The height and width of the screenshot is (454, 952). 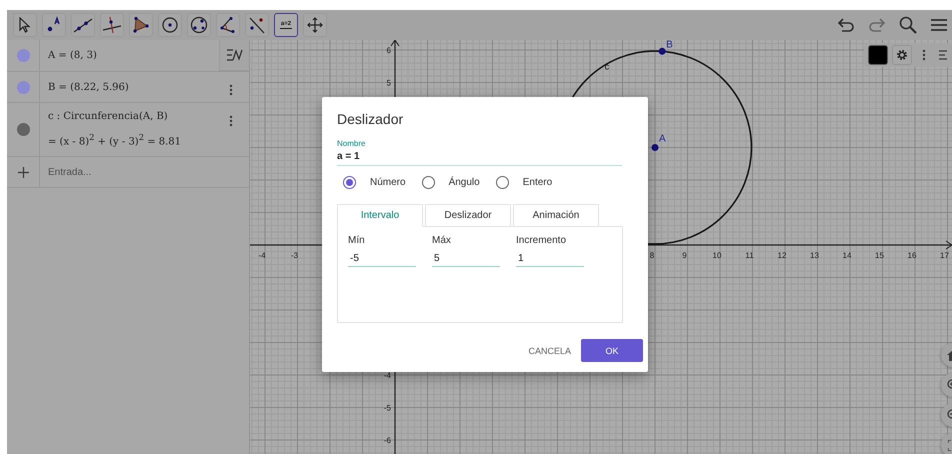 What do you see at coordinates (442, 240) in the screenshot?
I see `field-label: Máx` at bounding box center [442, 240].